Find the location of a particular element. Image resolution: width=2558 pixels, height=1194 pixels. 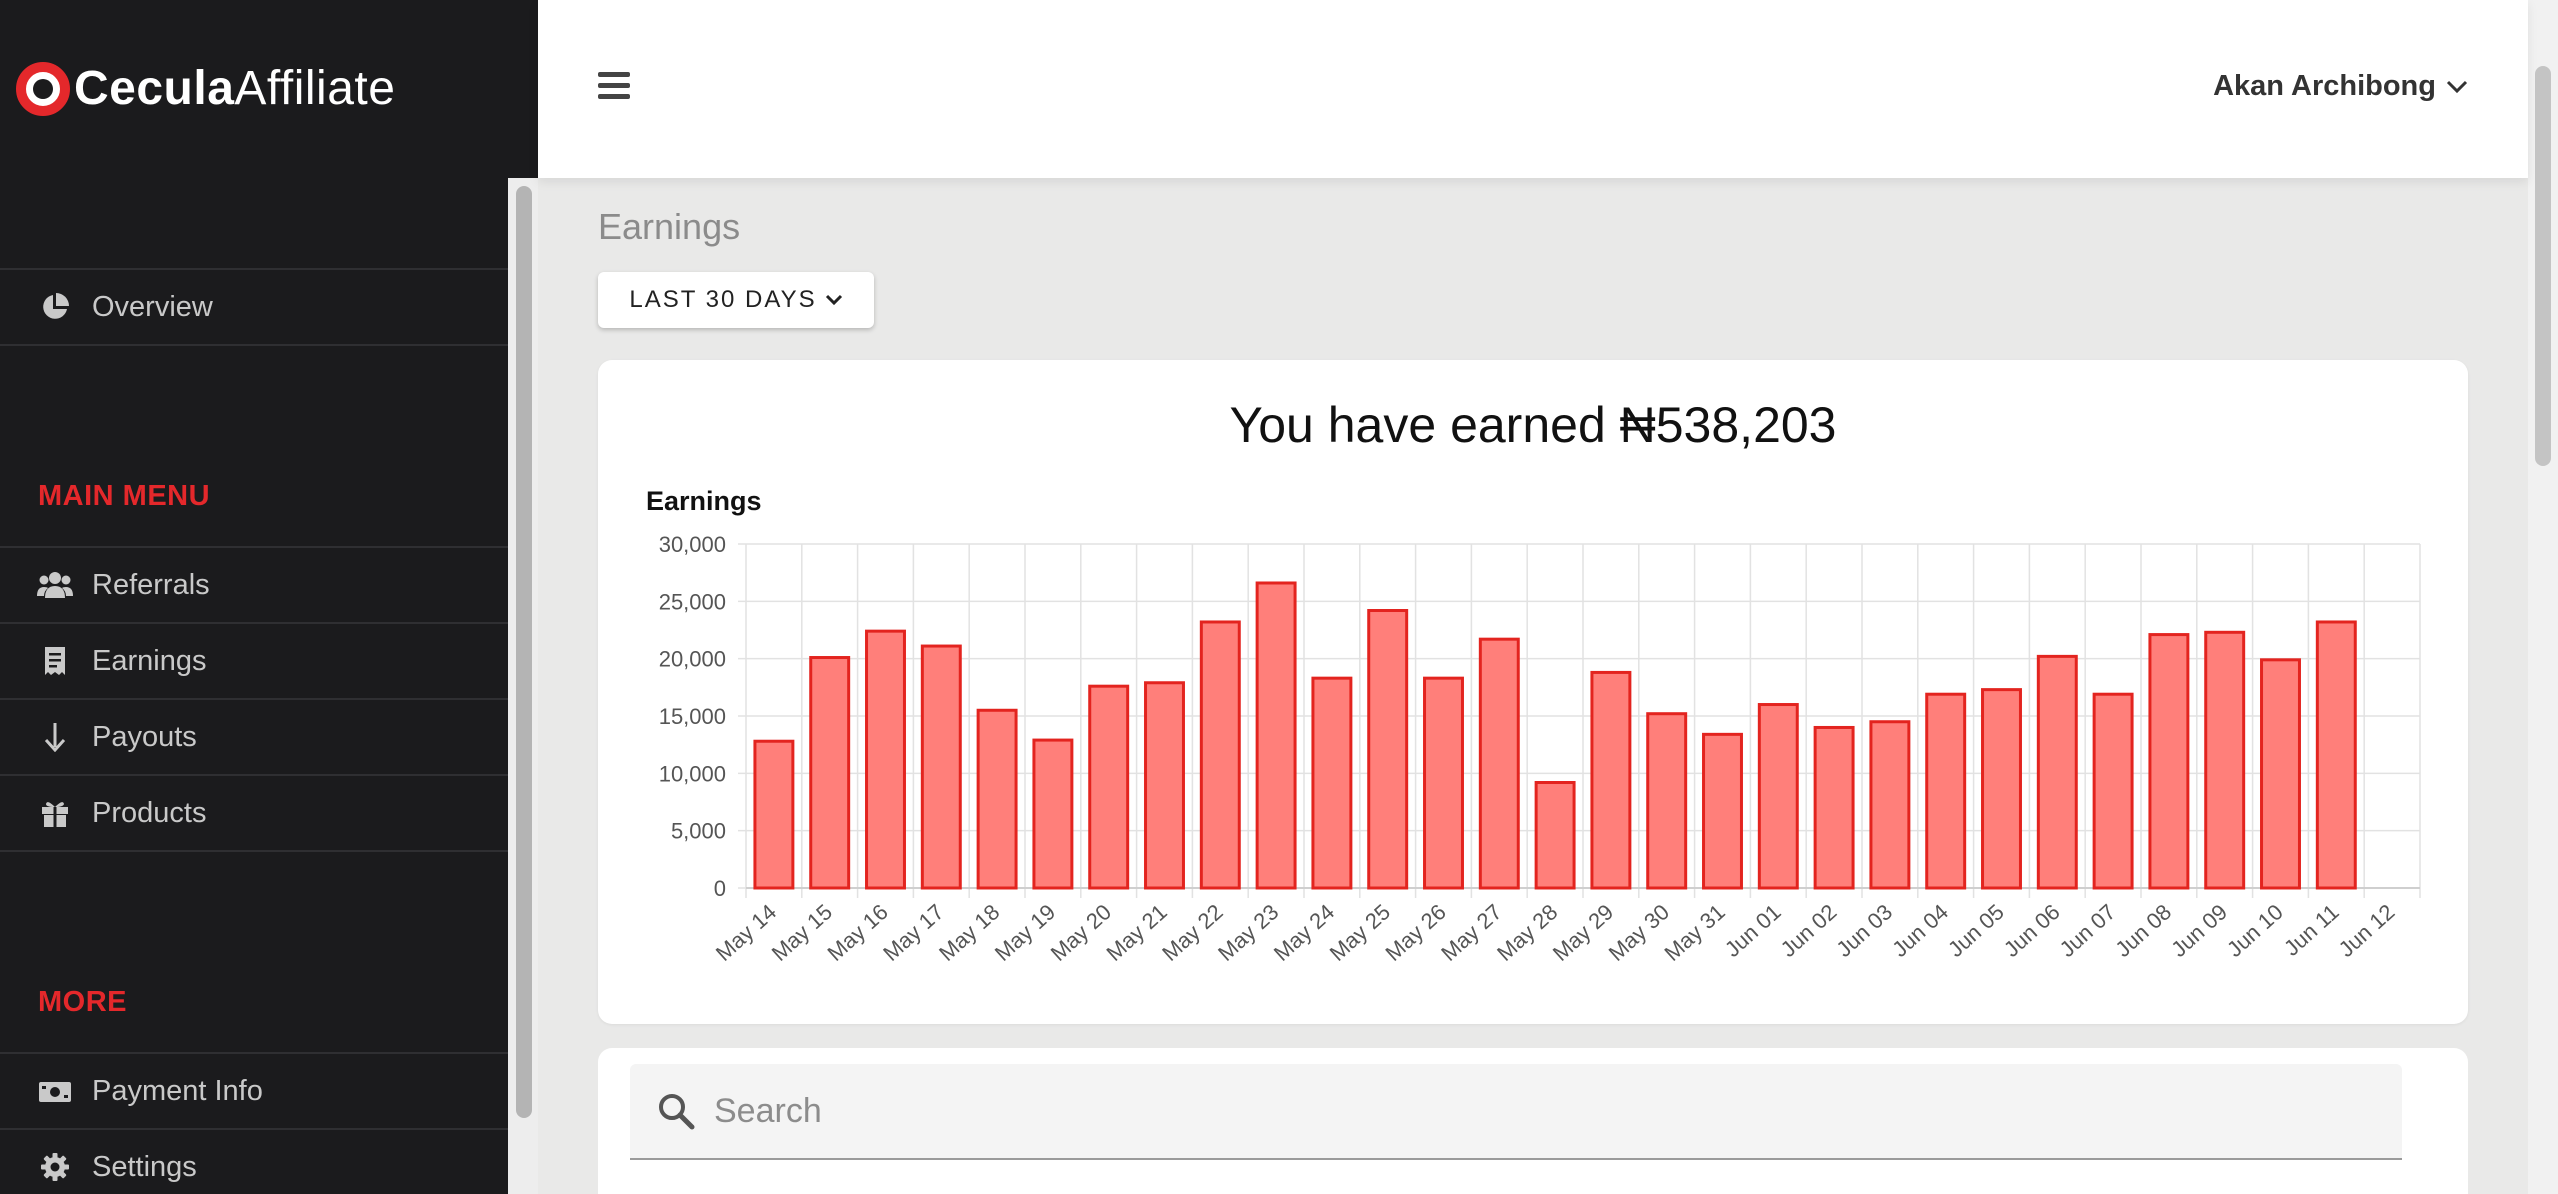

sidebar-item-label: Payment Info is located at coordinates (177, 1090).